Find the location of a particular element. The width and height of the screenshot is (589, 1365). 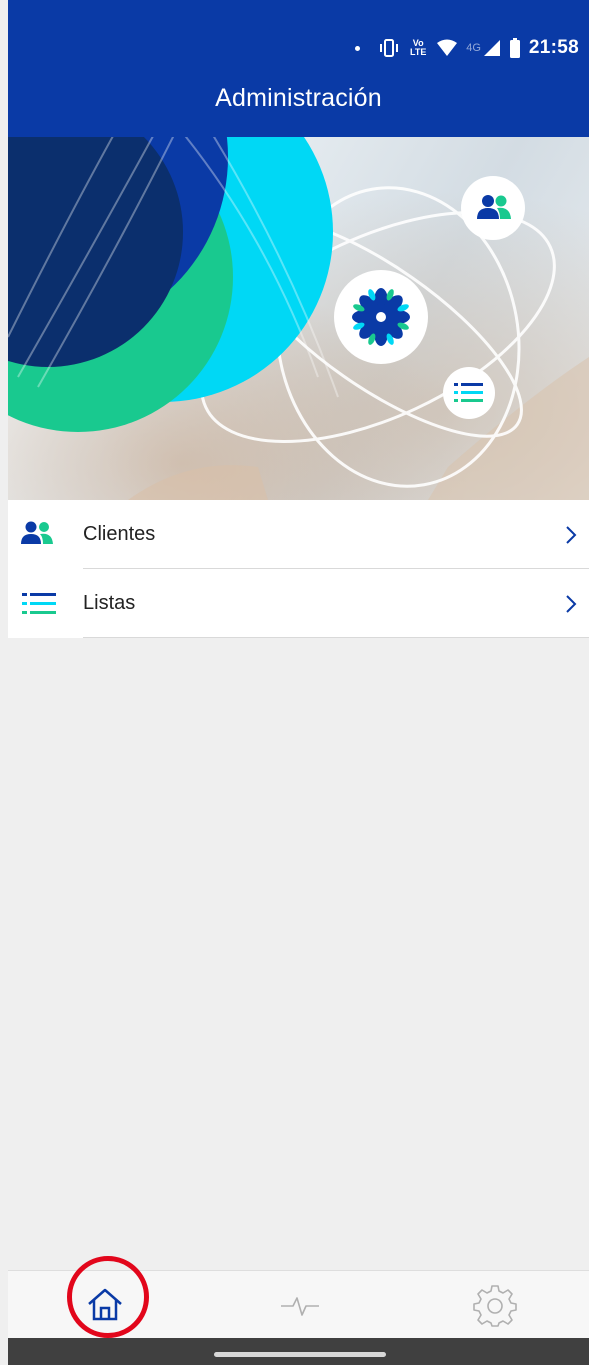

activity-icon is located at coordinates (300, 1306).